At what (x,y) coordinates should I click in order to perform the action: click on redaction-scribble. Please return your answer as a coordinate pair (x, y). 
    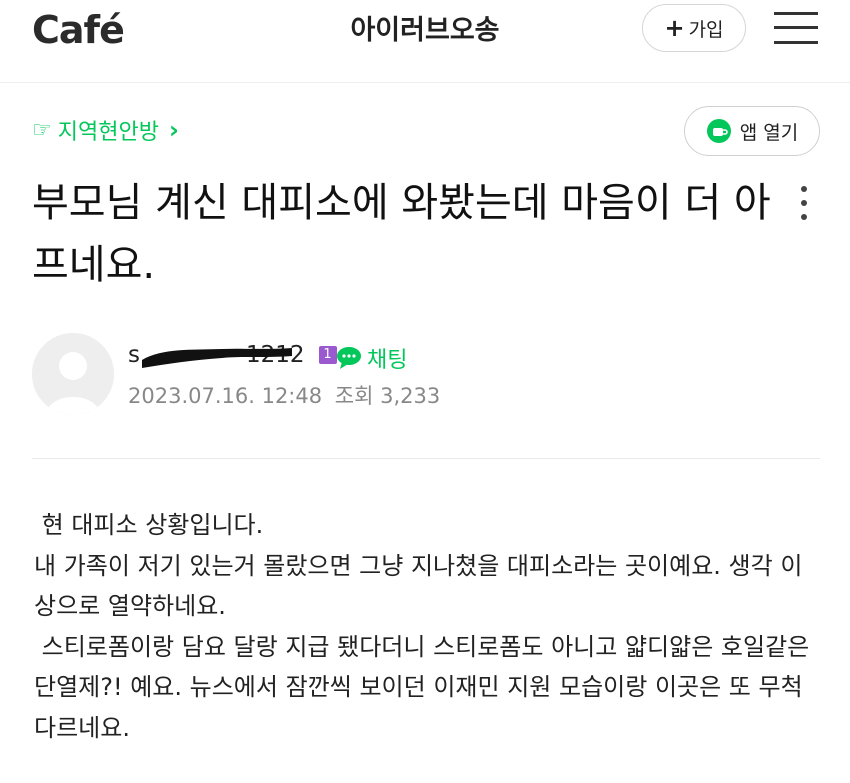
    Looking at the image, I should click on (217, 358).